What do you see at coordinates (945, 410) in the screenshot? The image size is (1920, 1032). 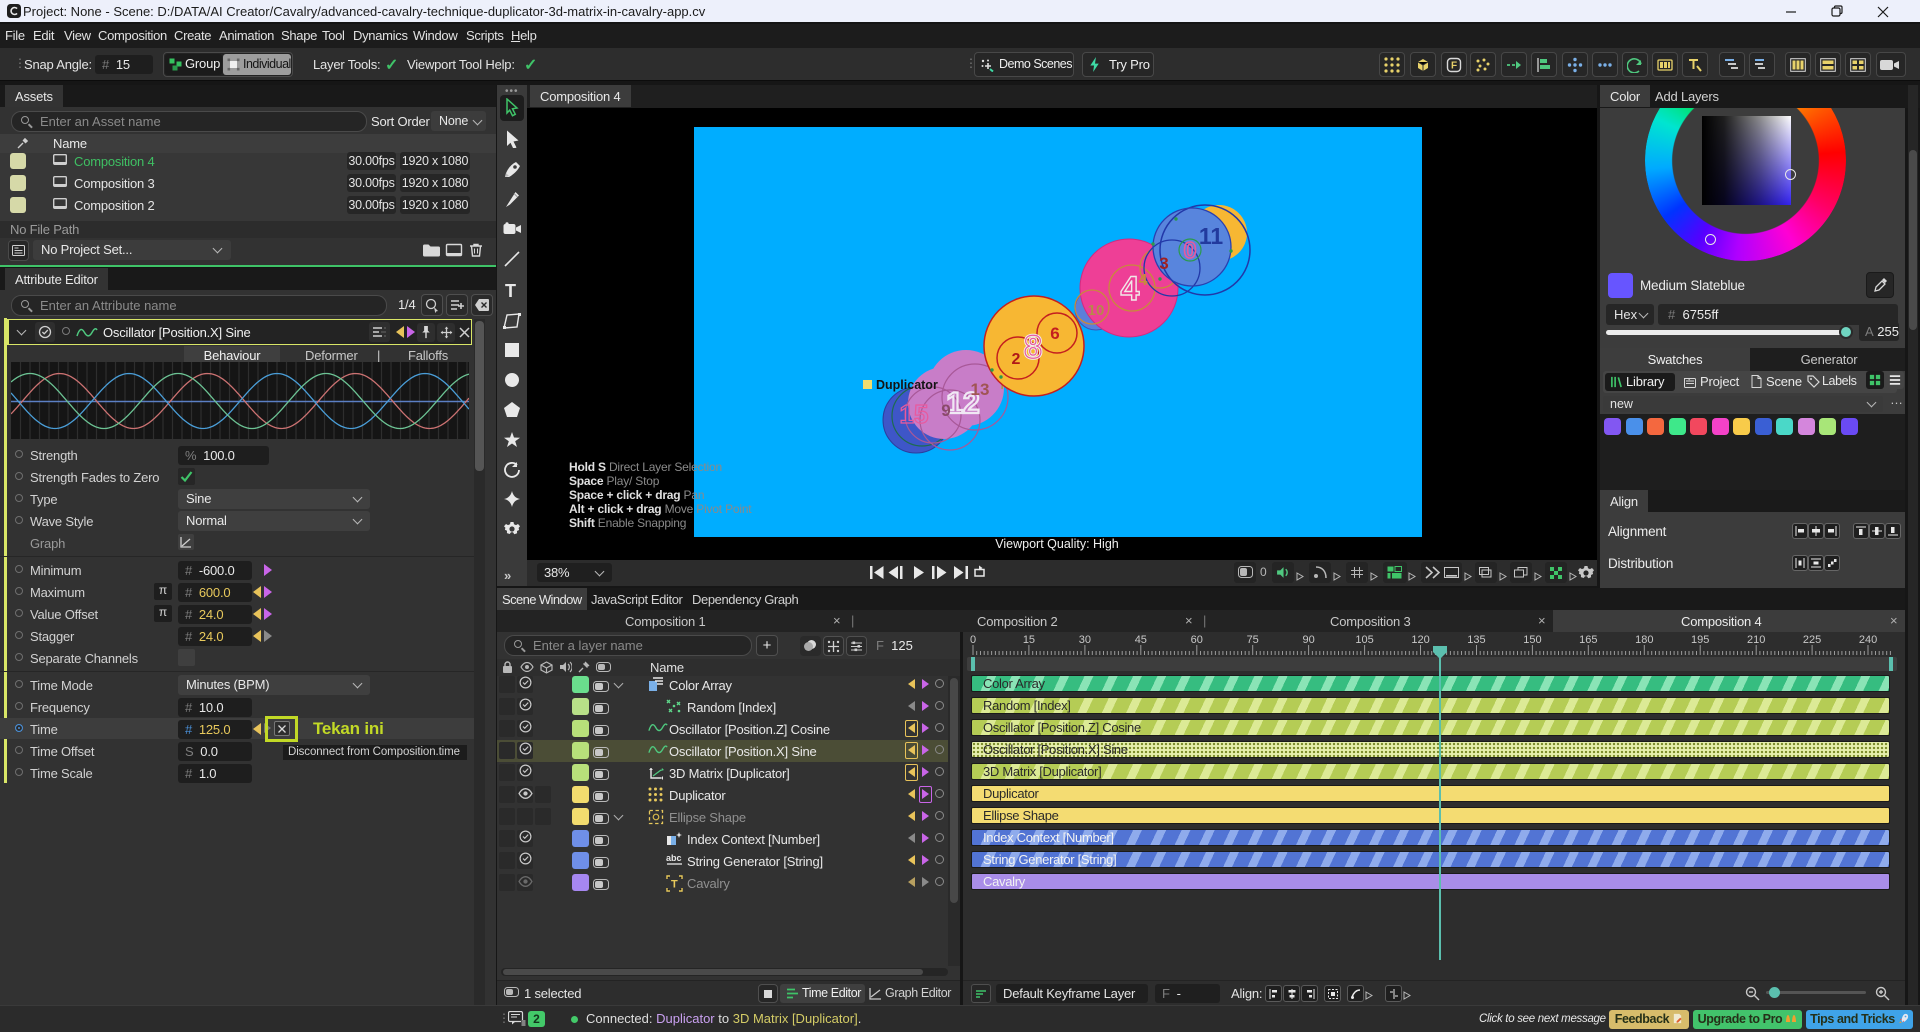 I see `svg-text: 9` at bounding box center [945, 410].